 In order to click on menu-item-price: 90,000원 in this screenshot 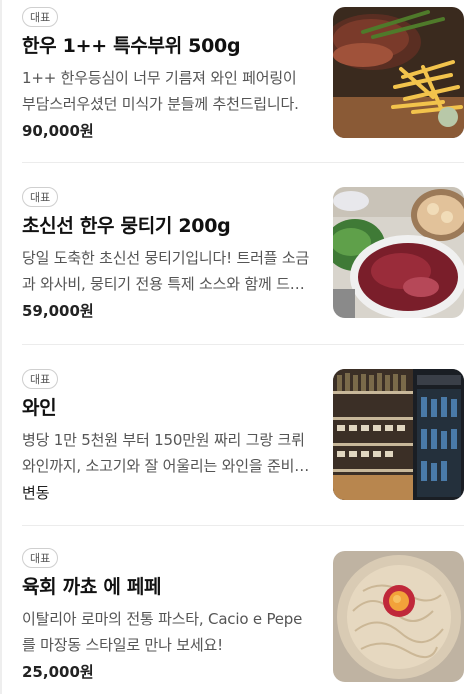, I will do `click(58, 131)`.